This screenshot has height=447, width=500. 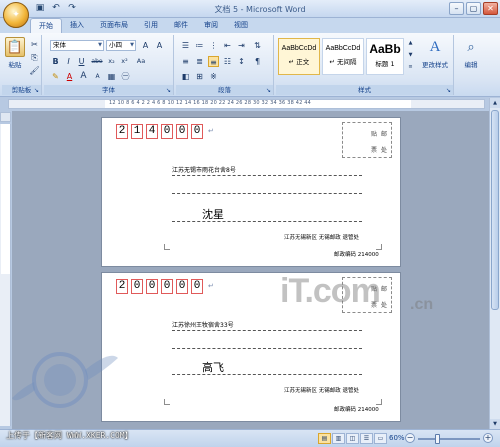 I want to click on numbering-icon: ≔, so click(x=199, y=45).